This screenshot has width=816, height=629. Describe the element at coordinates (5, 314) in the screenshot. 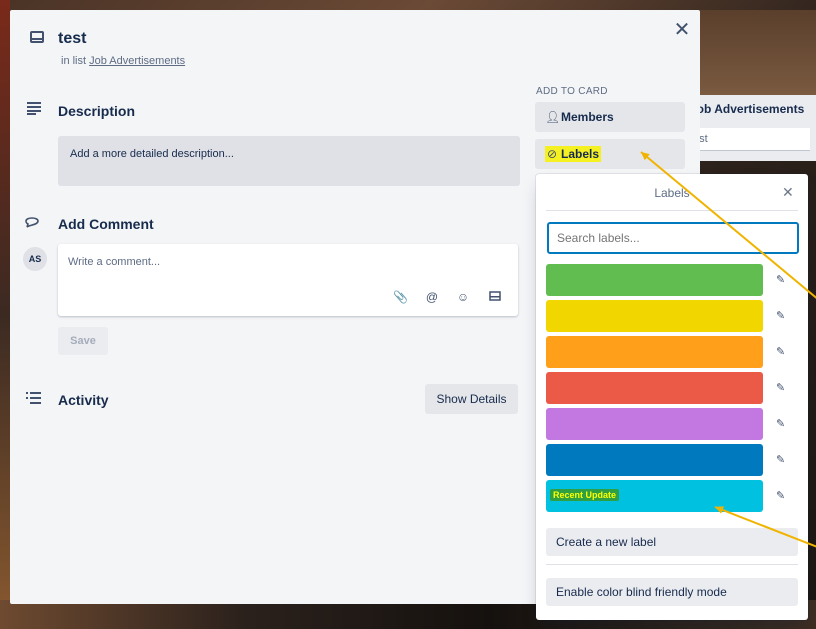

I see `board-background-edge` at that location.